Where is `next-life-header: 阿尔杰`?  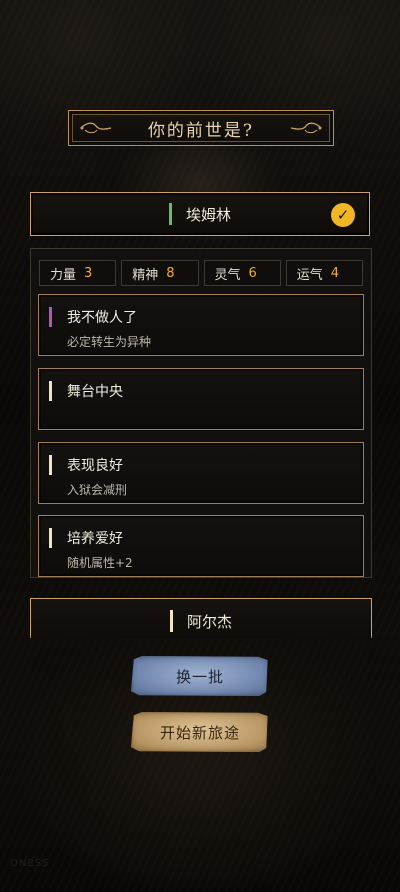 next-life-header: 阿尔杰 is located at coordinates (201, 618).